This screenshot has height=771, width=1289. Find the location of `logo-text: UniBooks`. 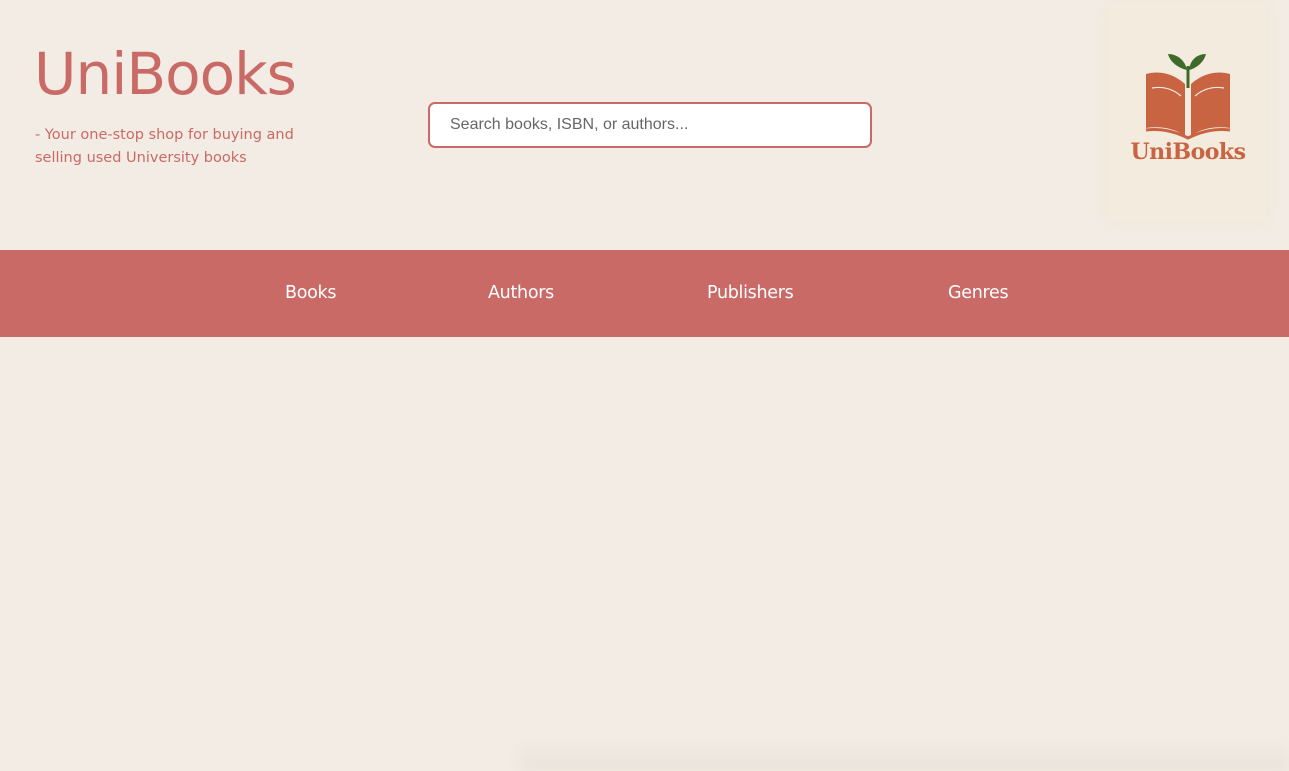

logo-text: UniBooks is located at coordinates (1188, 152).